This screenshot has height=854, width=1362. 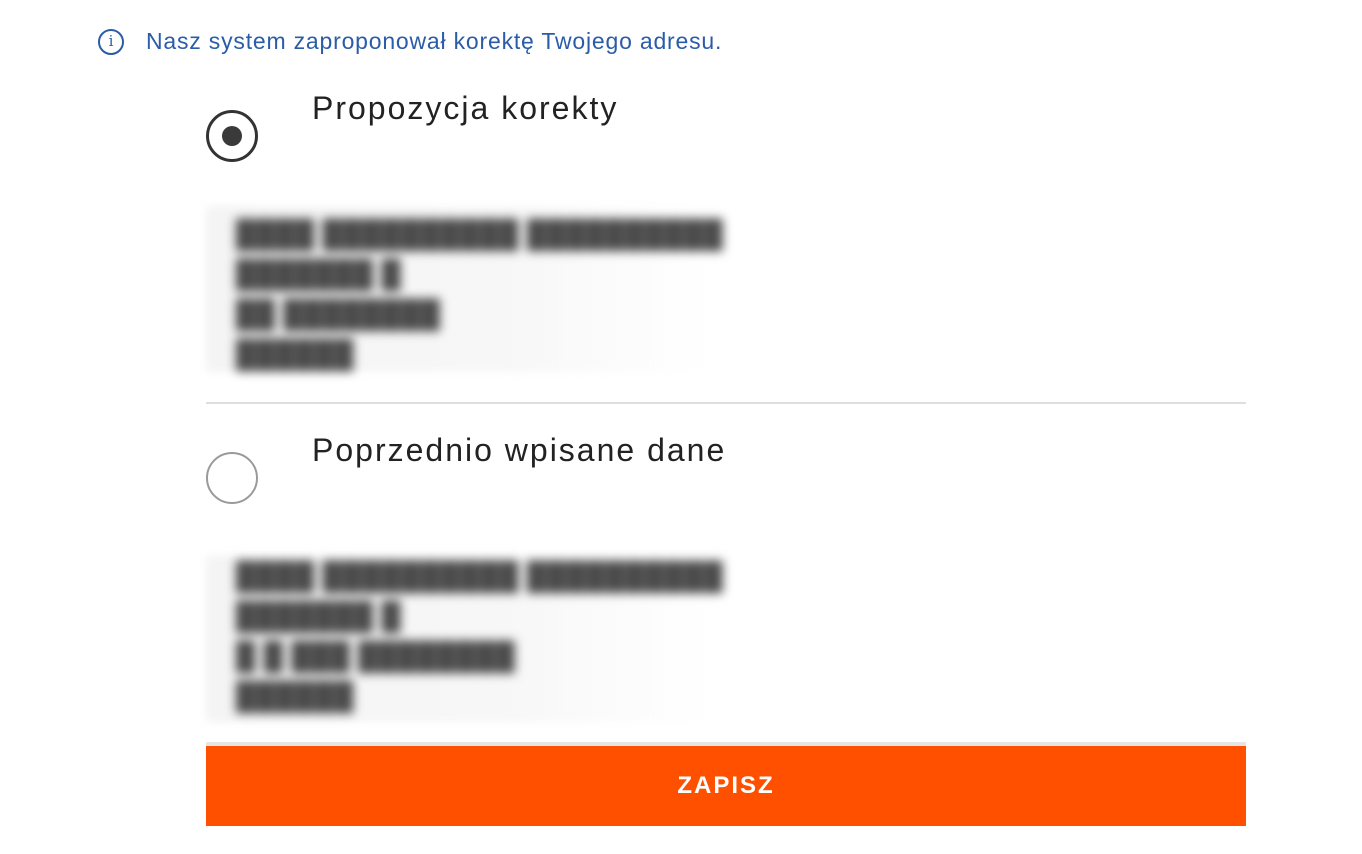 I want to click on radio-previous-data, so click(x=232, y=478).